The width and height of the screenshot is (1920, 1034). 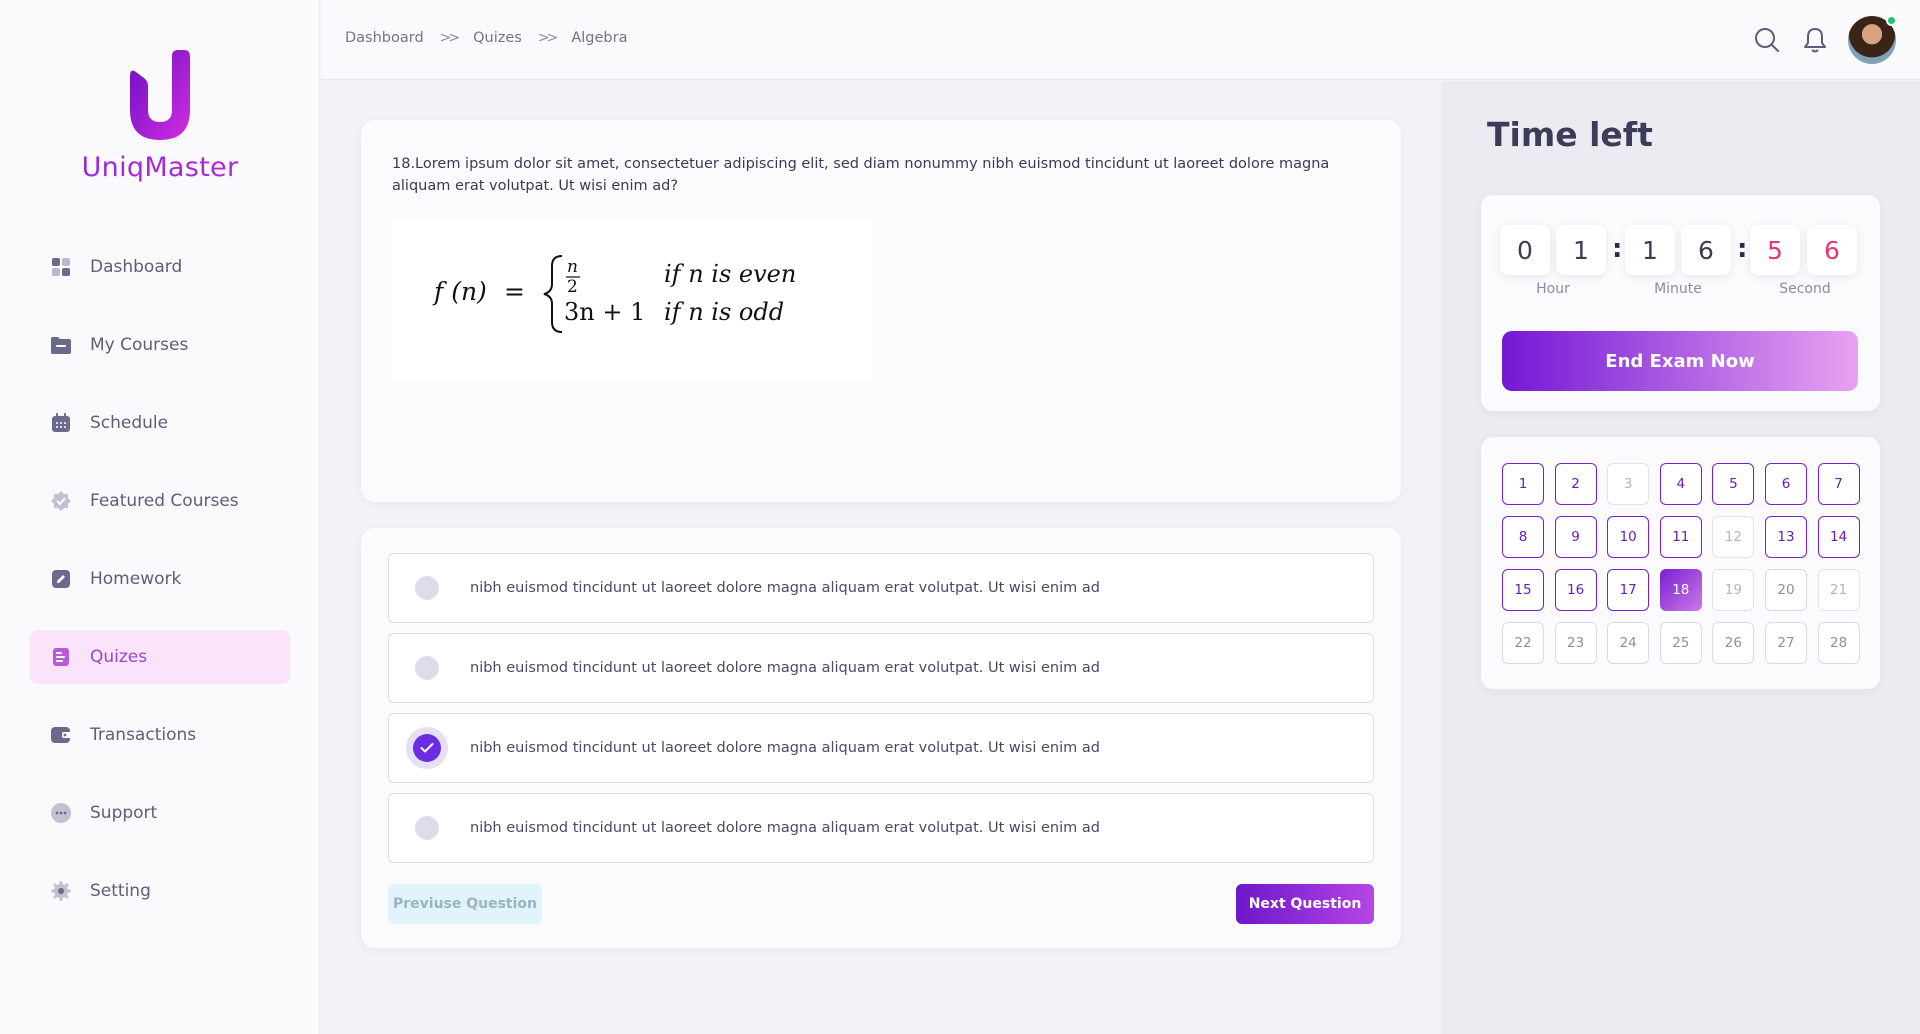 I want to click on chat-icon, so click(x=61, y=813).